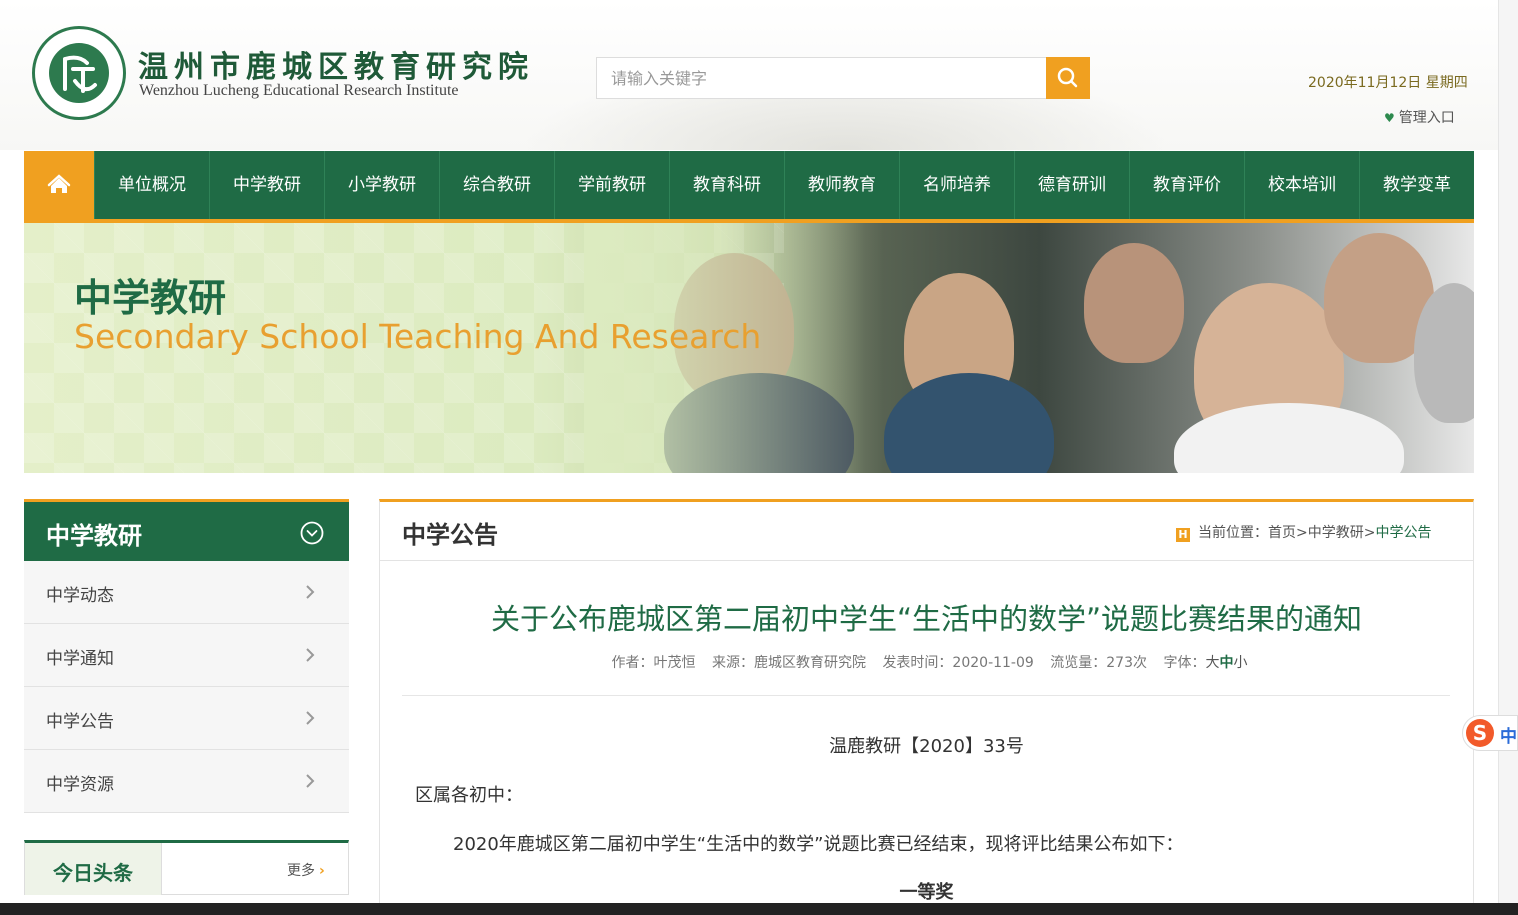 The image size is (1518, 915). What do you see at coordinates (186, 592) in the screenshot?
I see `sidebar-item-news: 中学动态` at bounding box center [186, 592].